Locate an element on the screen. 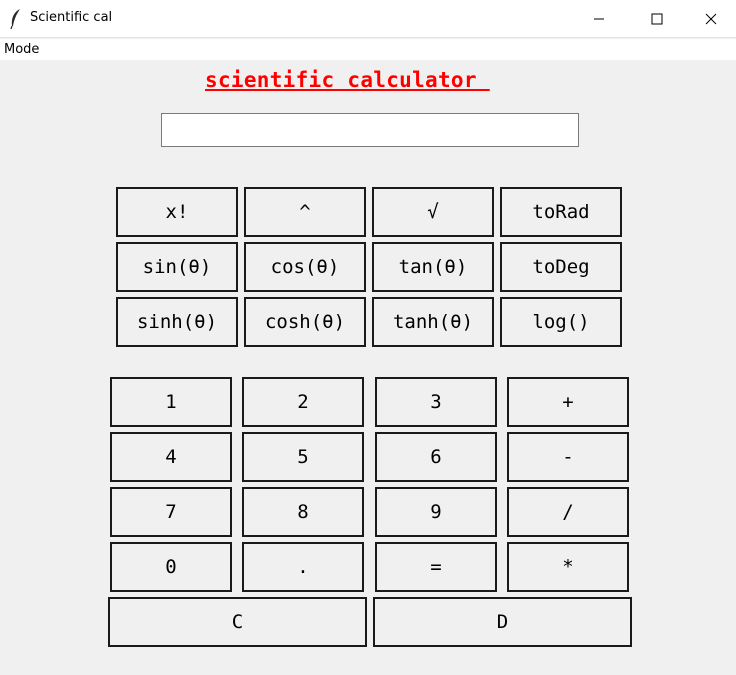  divide-button: / is located at coordinates (568, 512).